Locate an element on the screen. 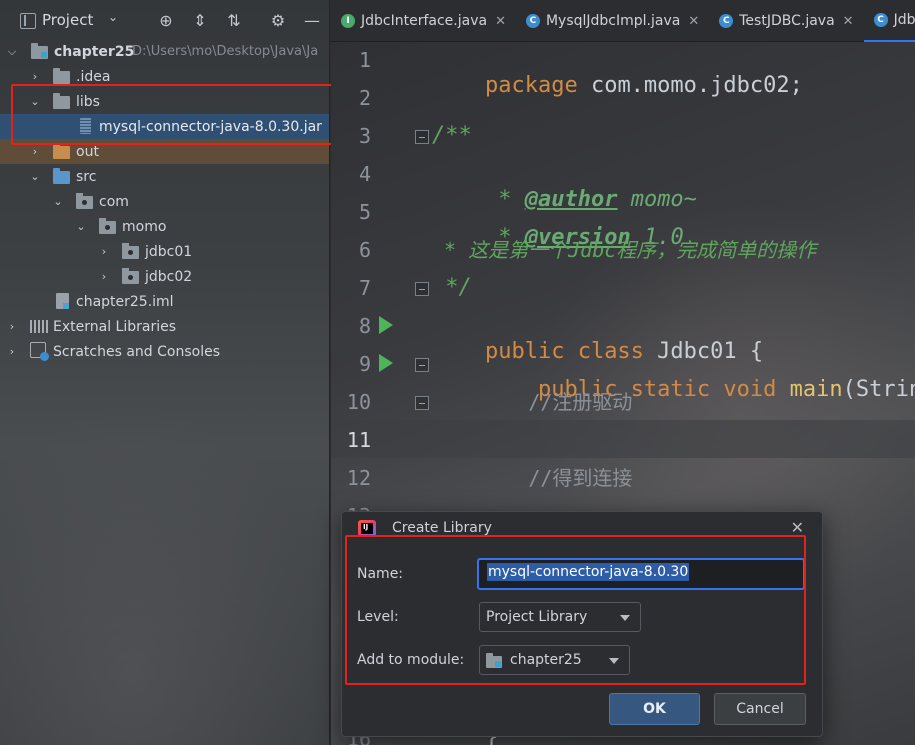  tab-mysql-jdbc-impl: MysqlJdbcImpl.java ✕ is located at coordinates (612, 21).